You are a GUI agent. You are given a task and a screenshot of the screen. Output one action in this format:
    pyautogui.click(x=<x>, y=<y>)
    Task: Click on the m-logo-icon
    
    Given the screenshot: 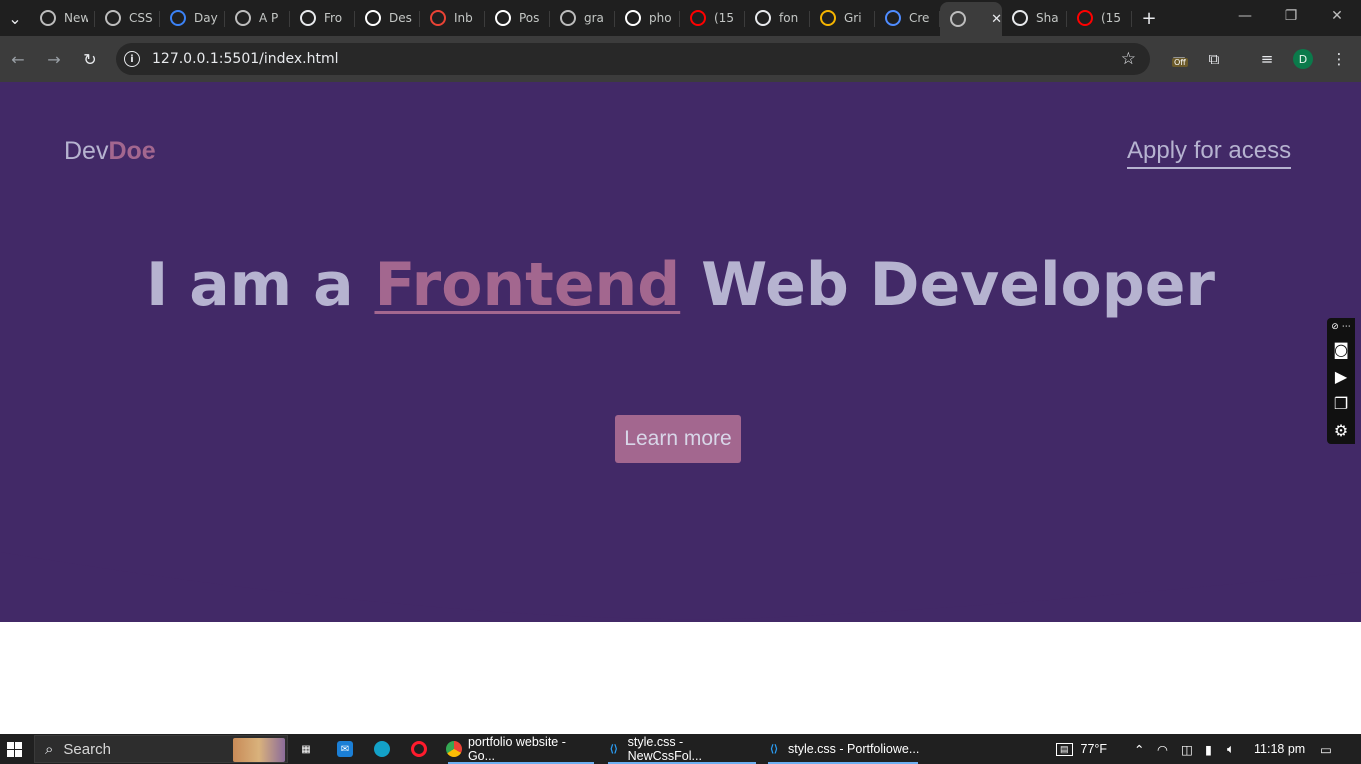 What is the action you would take?
    pyautogui.click(x=113, y=18)
    